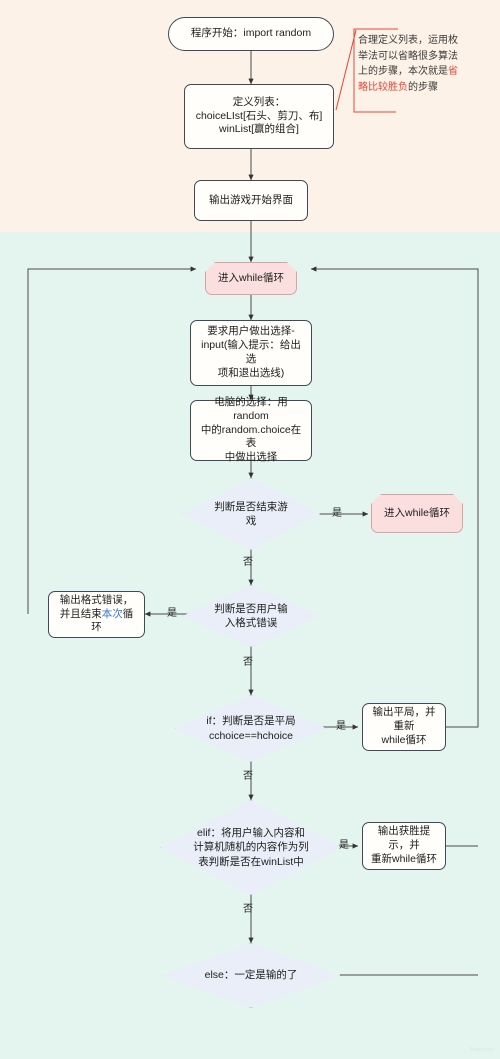 The height and width of the screenshot is (1059, 500). I want to click on decision-lose: else：一定是输的了, so click(251, 975).